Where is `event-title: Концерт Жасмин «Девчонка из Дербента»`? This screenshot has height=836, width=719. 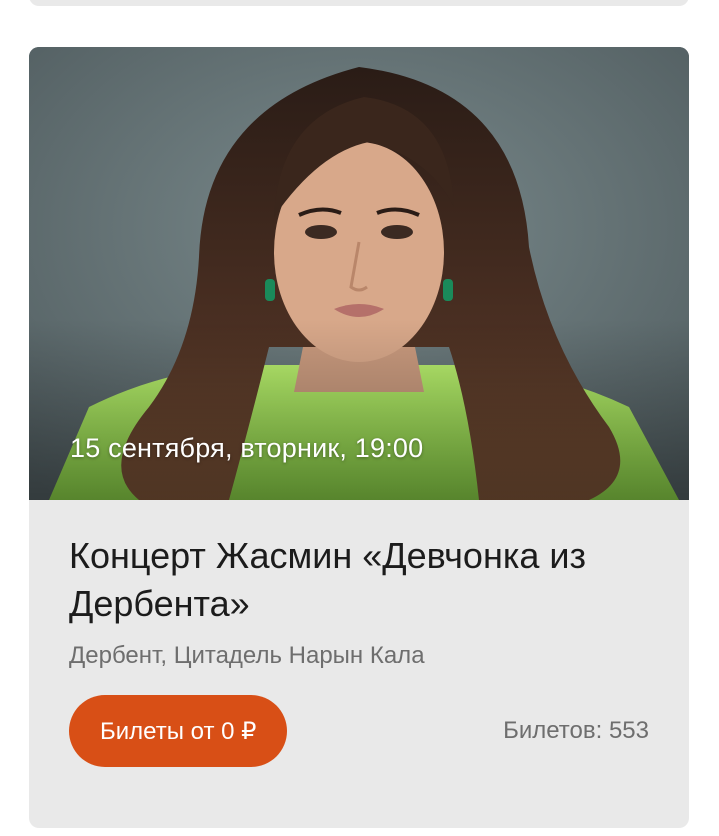 event-title: Концерт Жасмин «Девчонка из Дербента» is located at coordinates (359, 580).